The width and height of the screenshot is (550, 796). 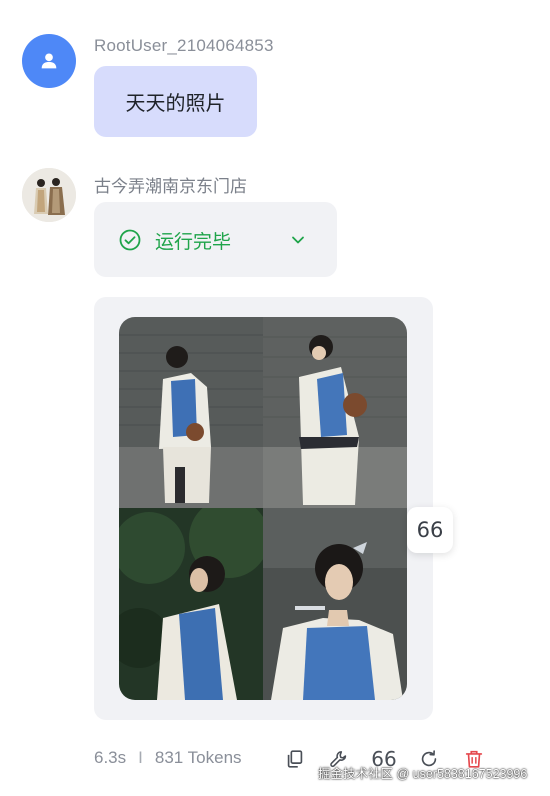 I want to click on bot-name: 古今弄潮南京东门店, so click(x=170, y=186).